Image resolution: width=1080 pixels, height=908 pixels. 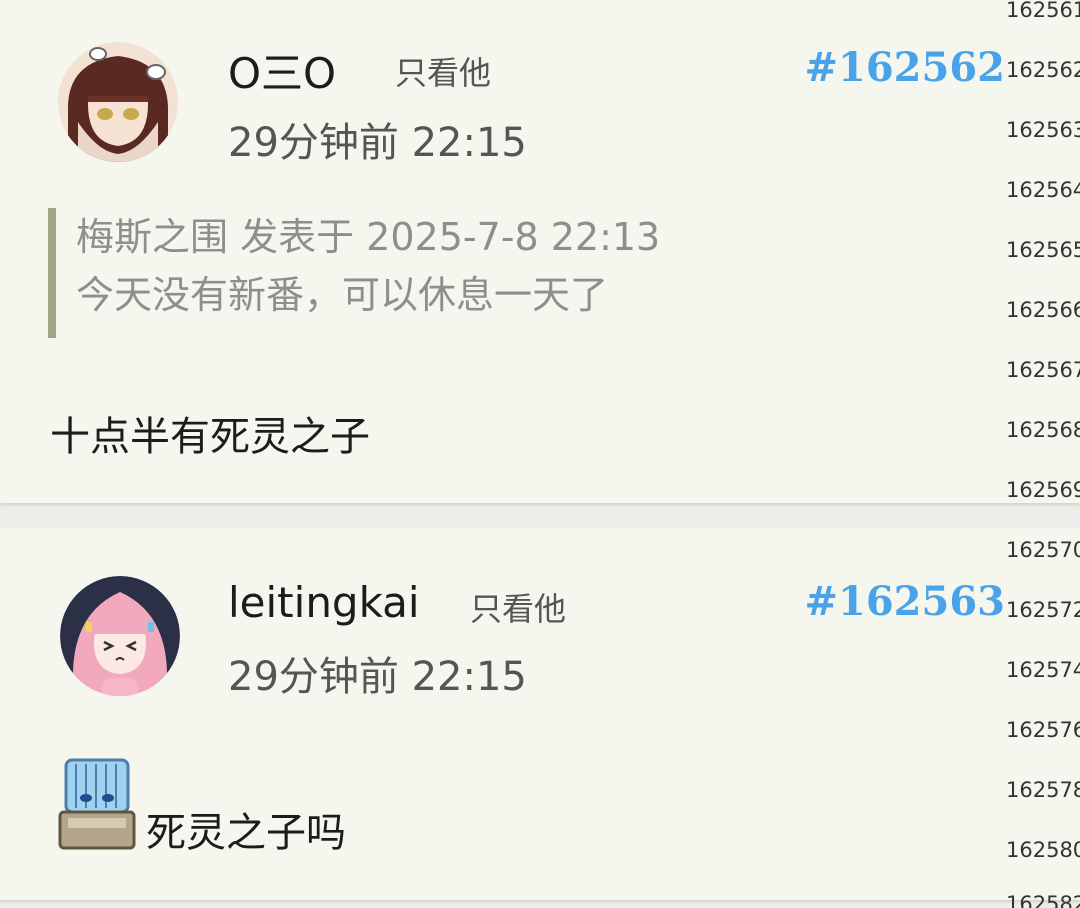 What do you see at coordinates (210, 437) in the screenshot?
I see `post-content: 十点半有死灵之子` at bounding box center [210, 437].